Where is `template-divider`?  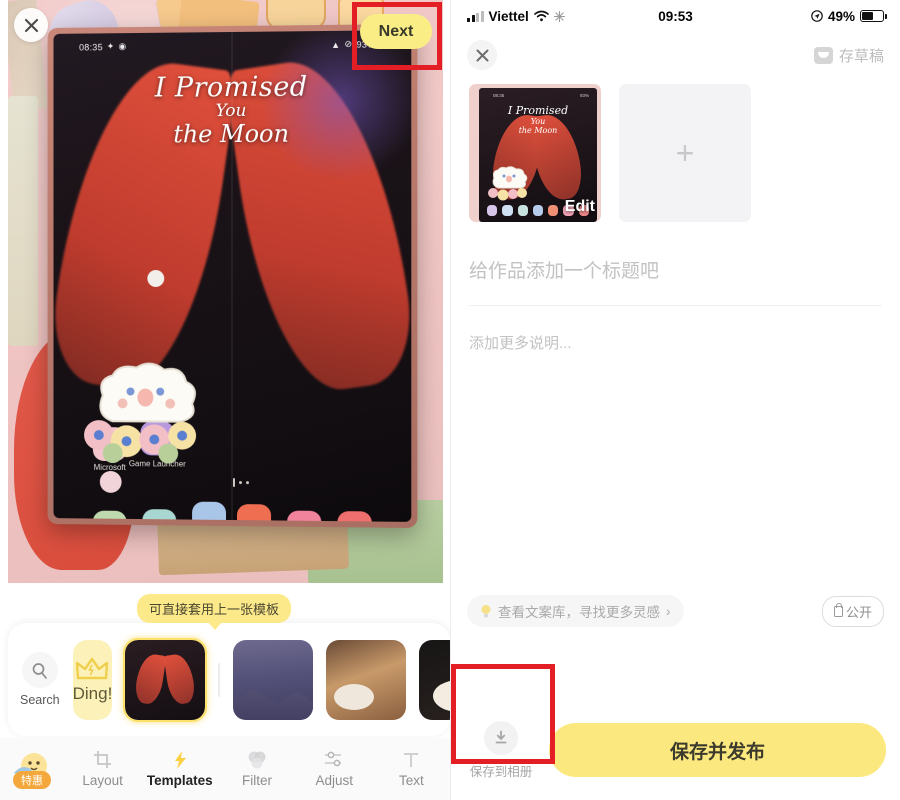
template-divider is located at coordinates (219, 679).